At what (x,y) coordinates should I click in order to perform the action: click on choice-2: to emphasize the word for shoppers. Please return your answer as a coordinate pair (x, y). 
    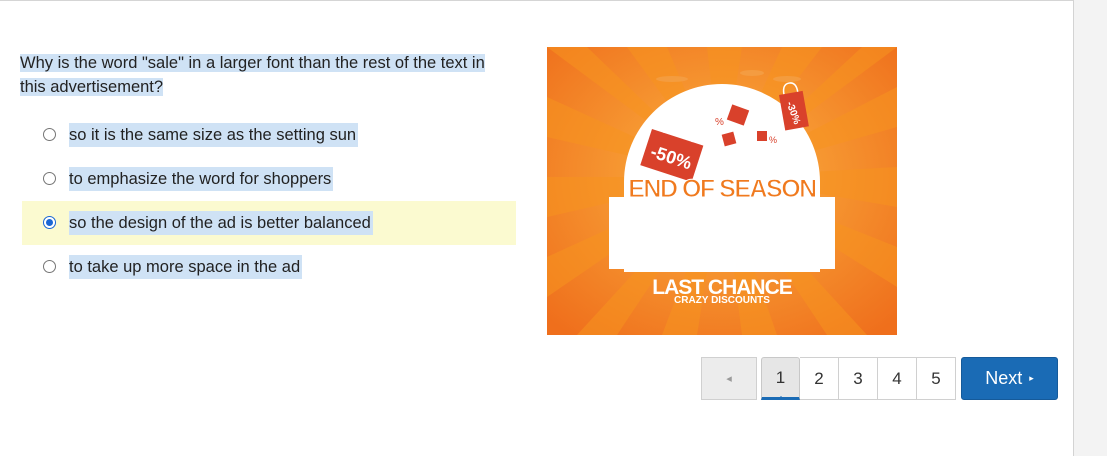
    Looking at the image, I should click on (269, 179).